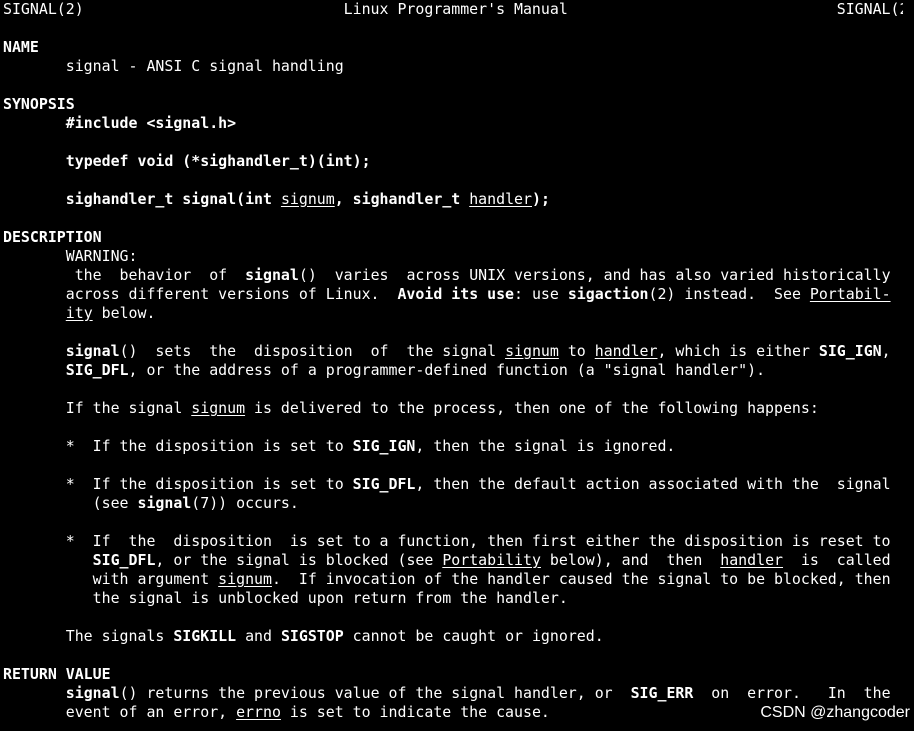 This screenshot has width=914, height=731. I want to click on bold-term: NAME, so click(21, 47).